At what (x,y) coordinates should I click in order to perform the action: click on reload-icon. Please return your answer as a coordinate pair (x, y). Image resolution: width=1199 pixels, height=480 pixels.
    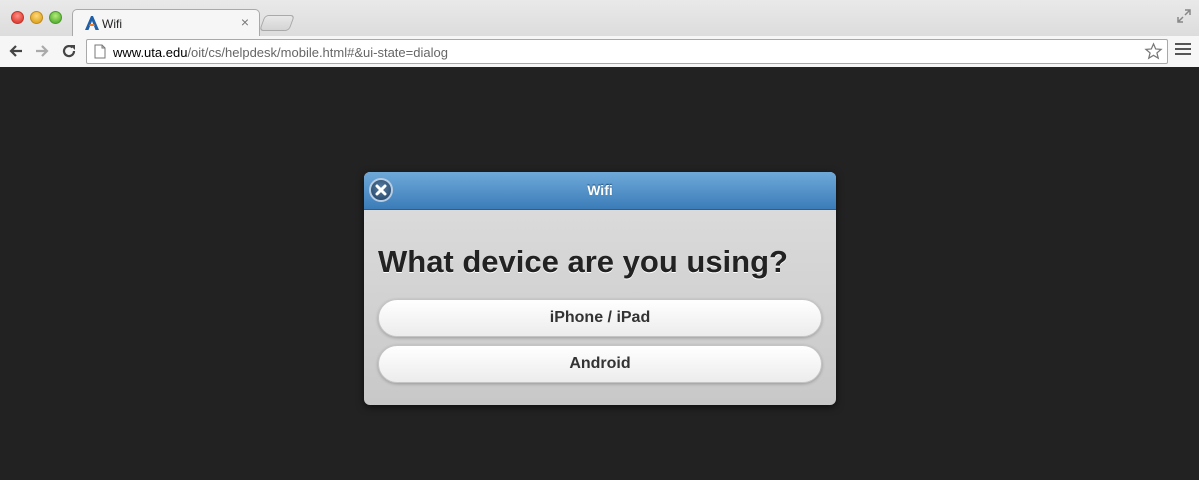
    Looking at the image, I should click on (69, 51).